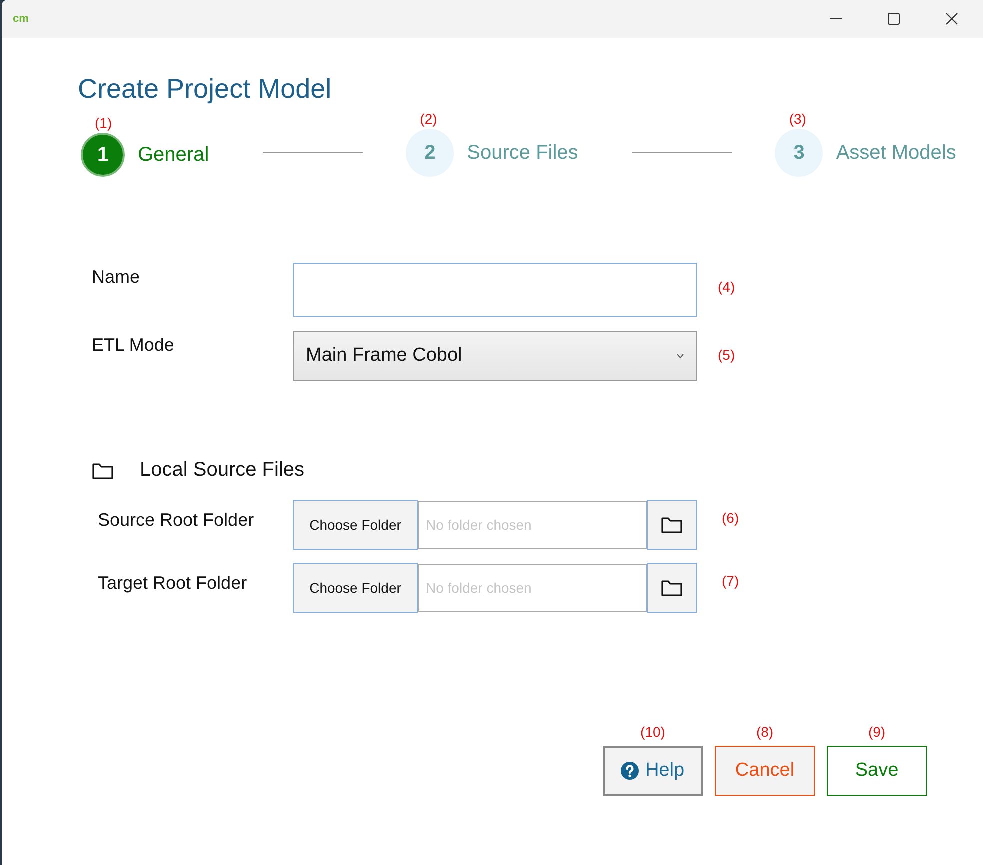  I want to click on annotation-label: (2), so click(429, 119).